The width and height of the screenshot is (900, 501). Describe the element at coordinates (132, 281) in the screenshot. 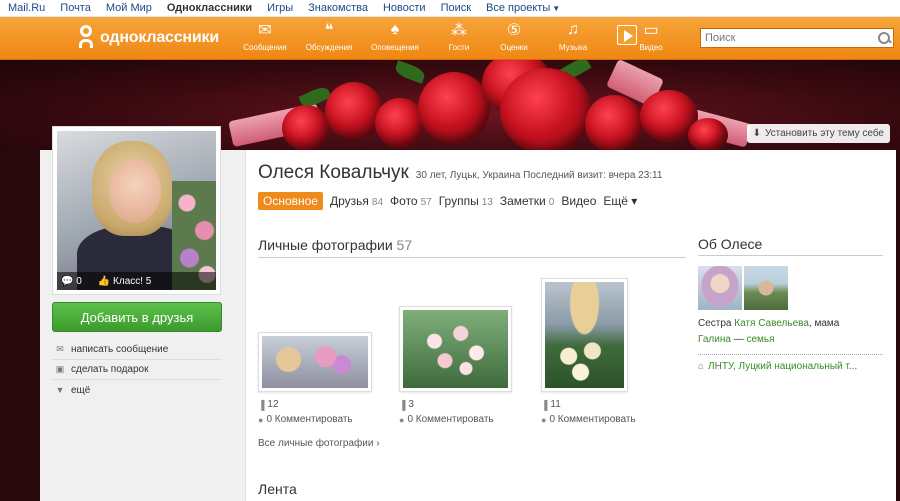

I see `avatar-likes-label: Класс! 5` at that location.